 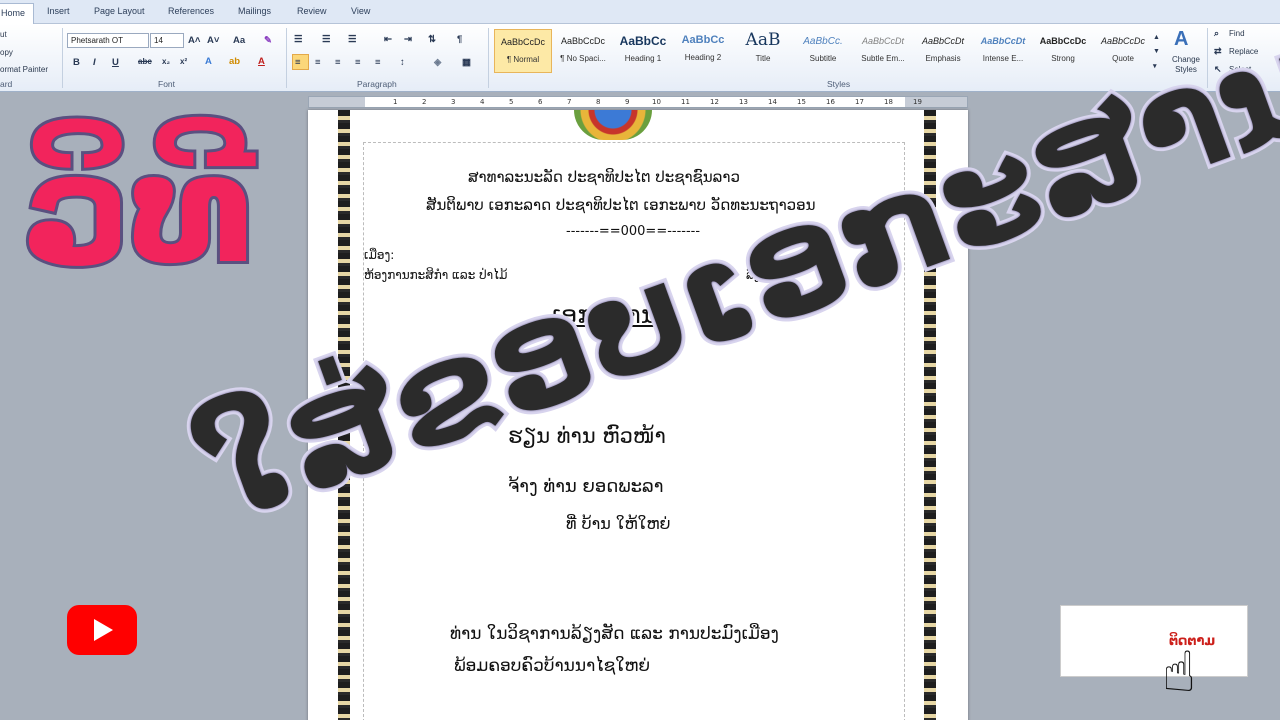 I want to click on youtube-logo, so click(x=102, y=630).